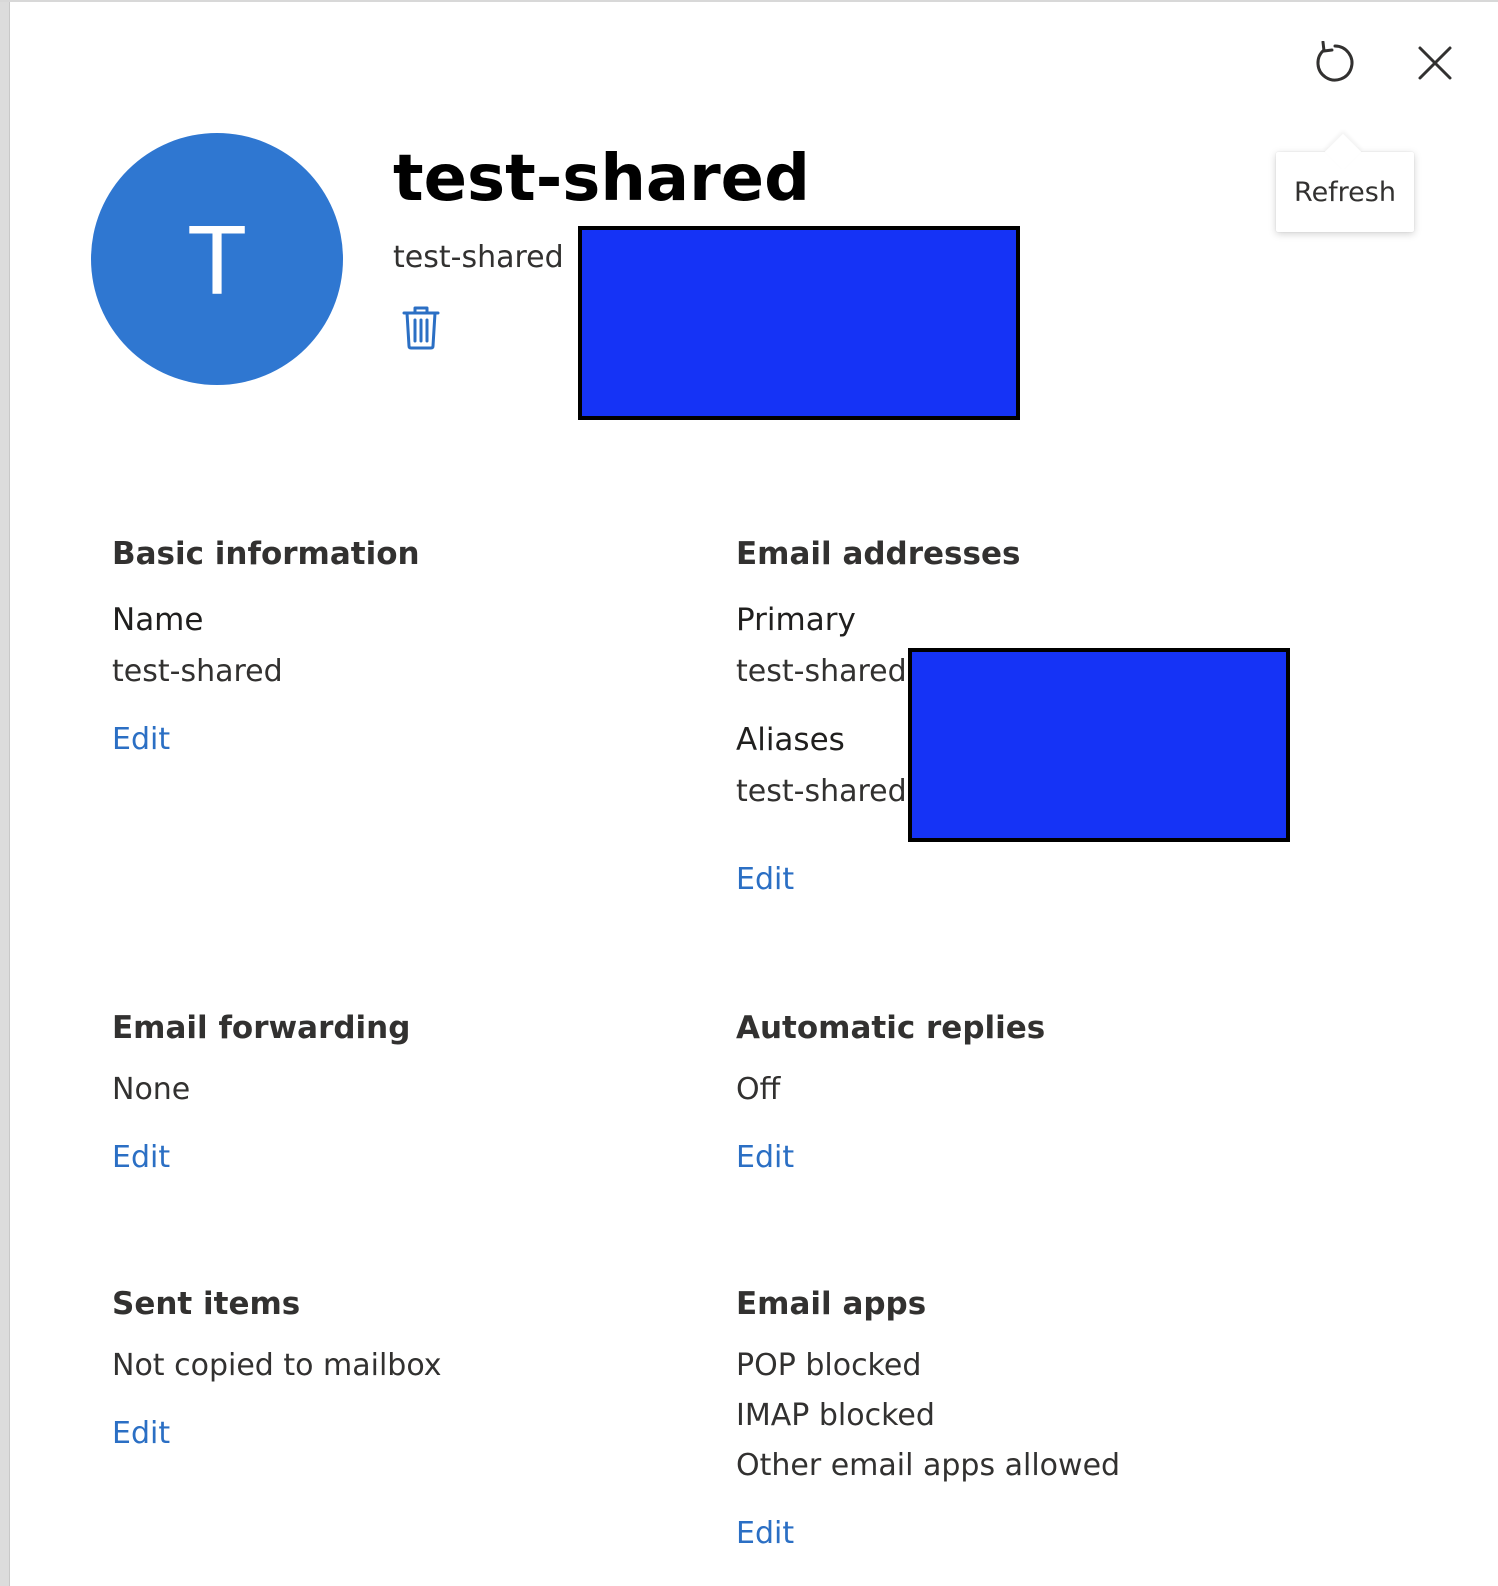 This screenshot has width=1498, height=1586. I want to click on alias-email-value: test-shared, so click(821, 791).